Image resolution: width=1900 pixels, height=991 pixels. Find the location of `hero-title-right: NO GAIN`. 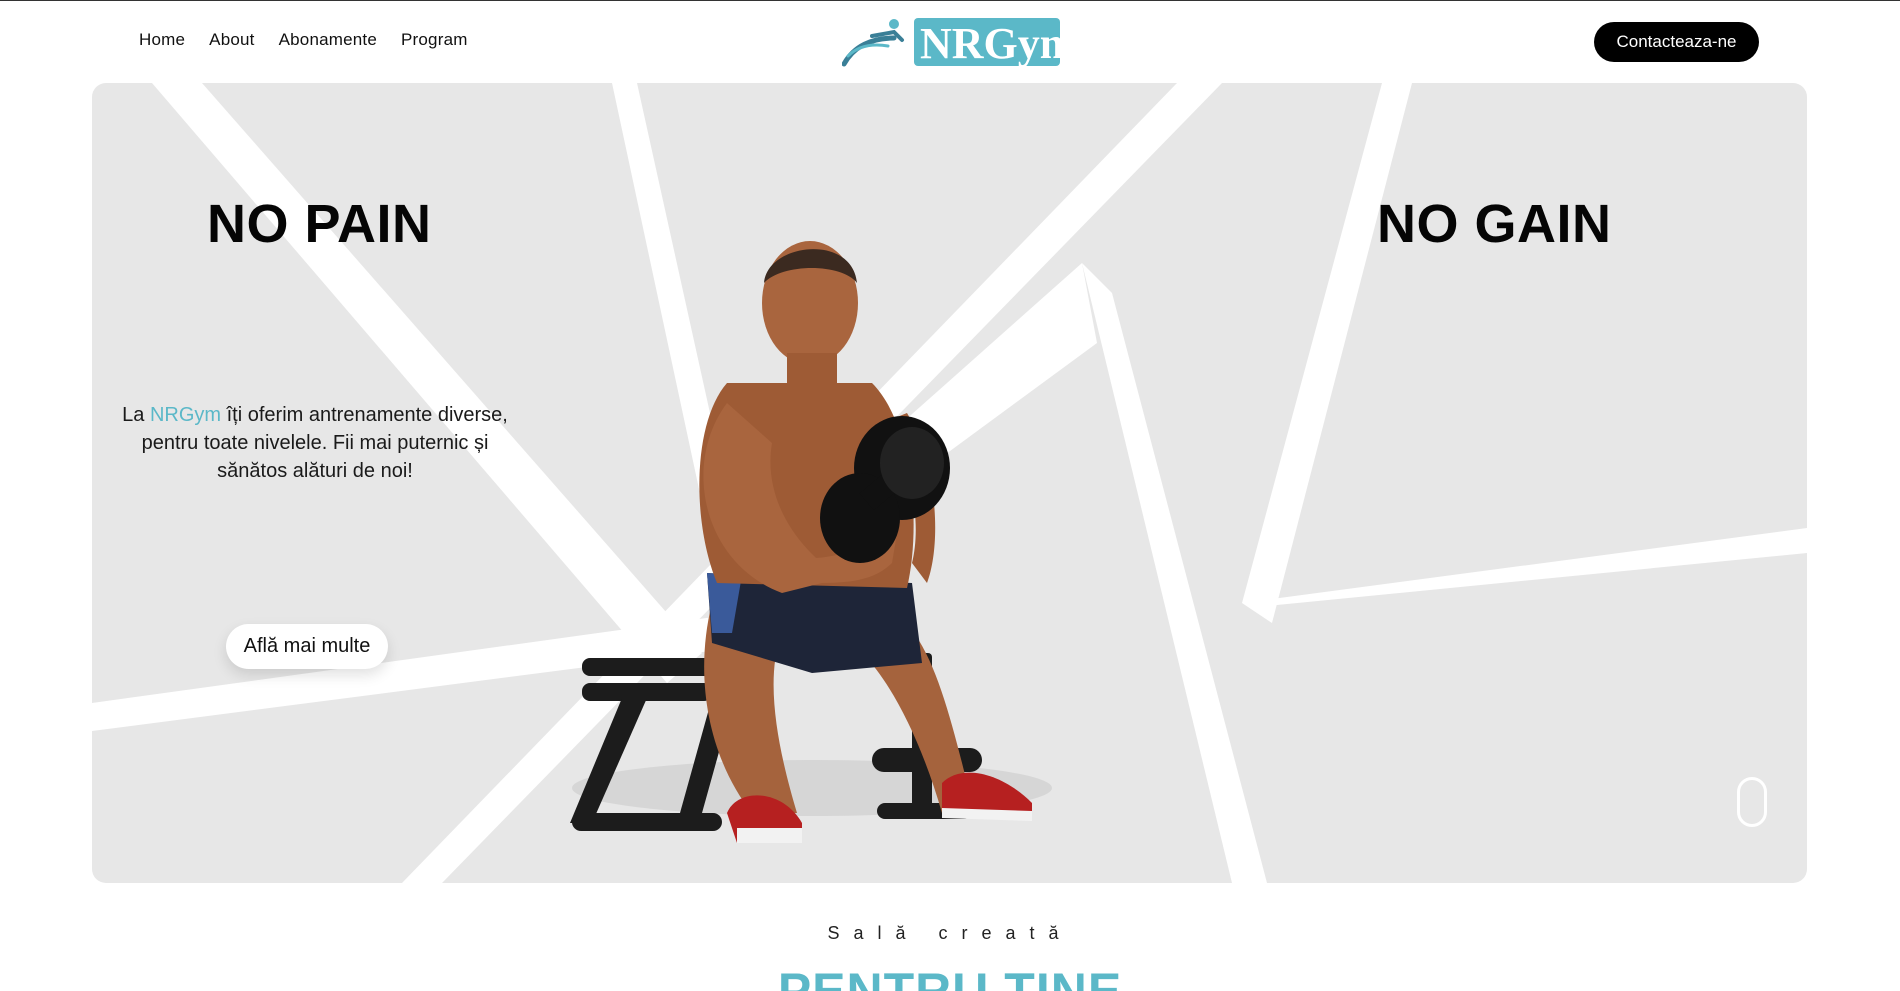

hero-title-right: NO GAIN is located at coordinates (1494, 224).